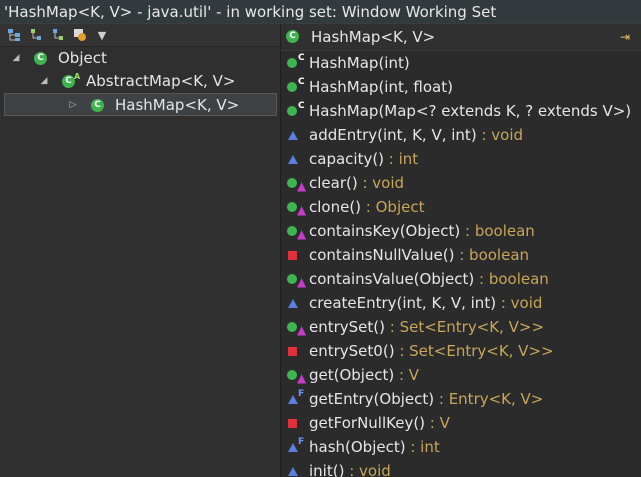  Describe the element at coordinates (461, 159) in the screenshot. I see `member-item: capacity() : int` at that location.